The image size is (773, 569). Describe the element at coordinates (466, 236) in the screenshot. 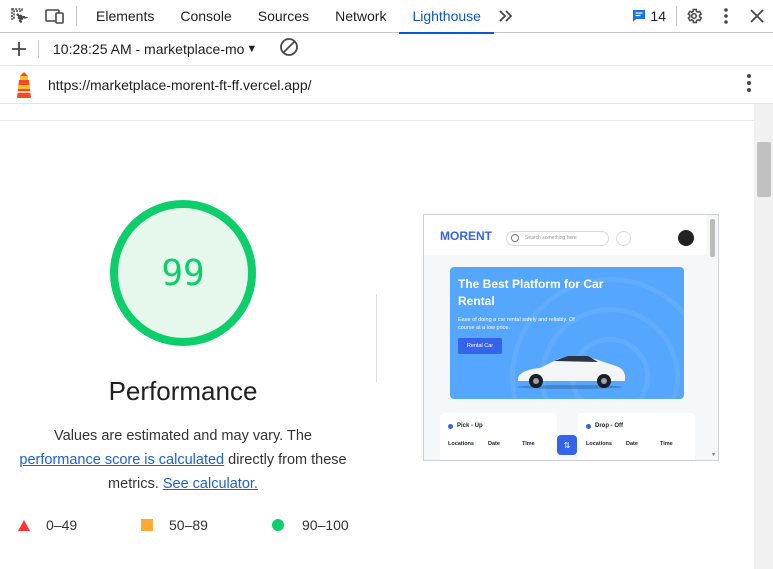

I see `thumb-logo: MORENT` at that location.